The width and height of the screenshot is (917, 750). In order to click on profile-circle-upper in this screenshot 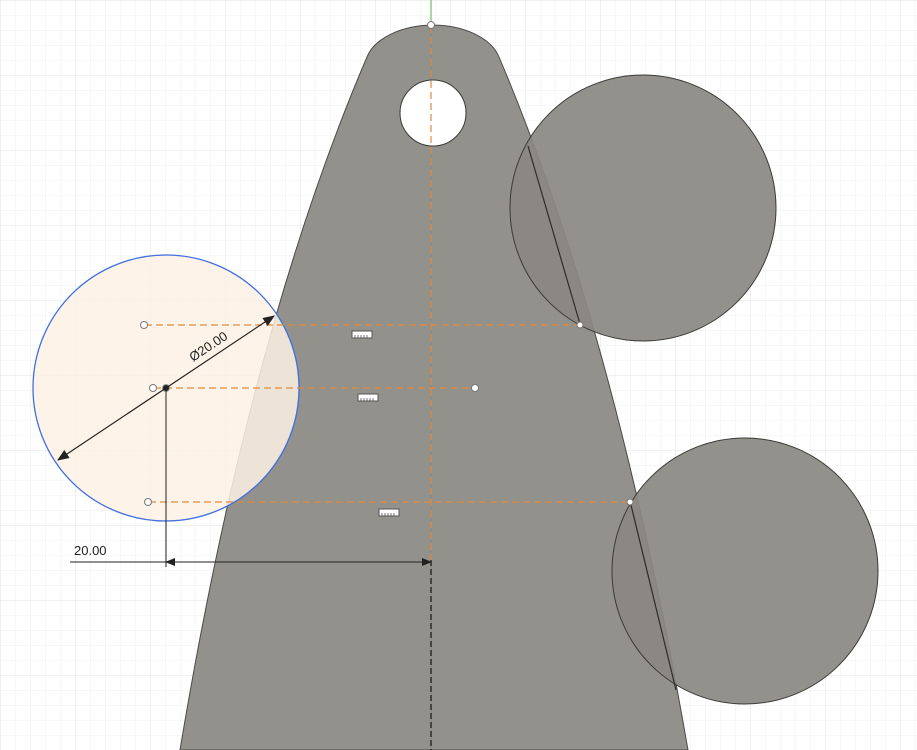, I will do `click(643, 208)`.